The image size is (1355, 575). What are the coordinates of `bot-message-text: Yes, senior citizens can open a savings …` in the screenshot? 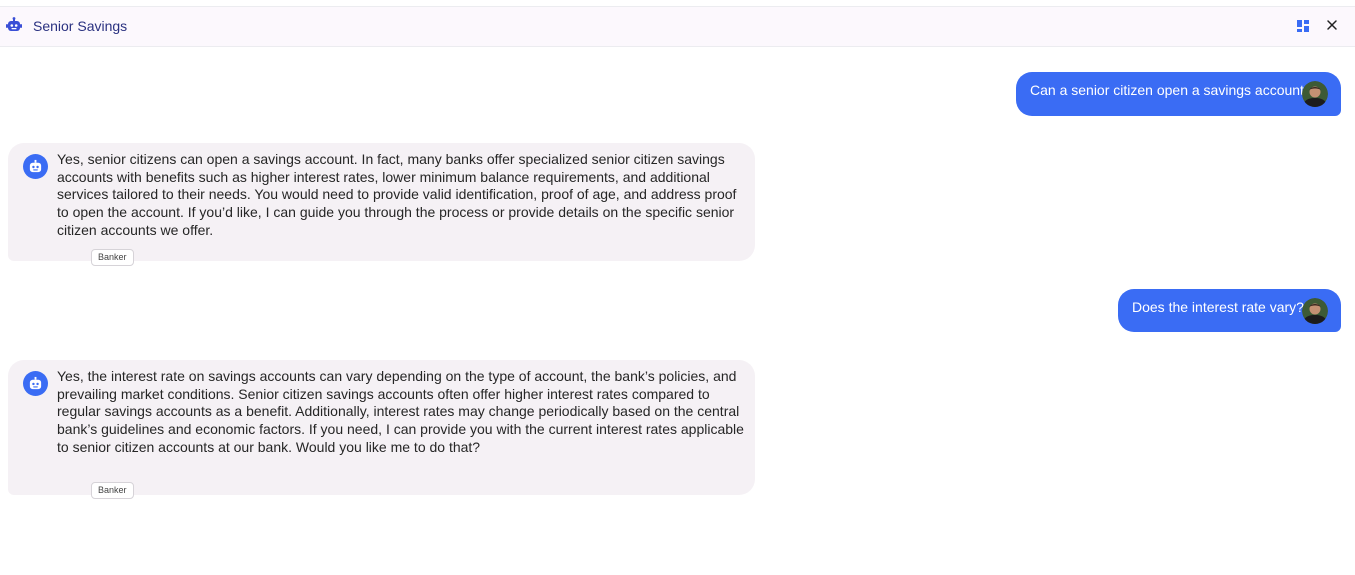 It's located at (397, 194).